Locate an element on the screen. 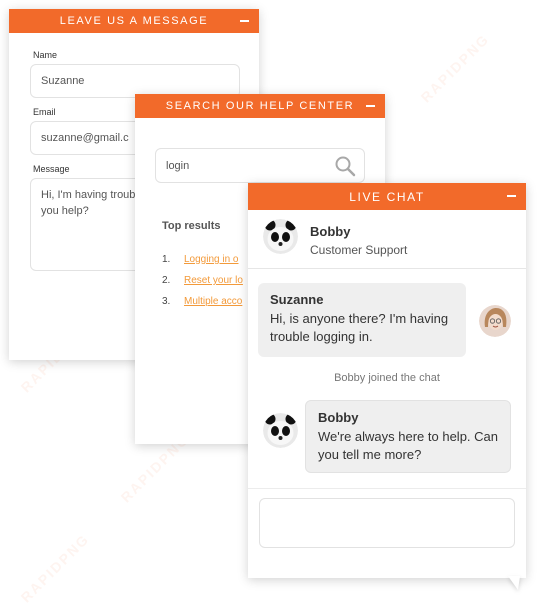 This screenshot has width=544, height=605. name-field: Suzanne is located at coordinates (135, 81).